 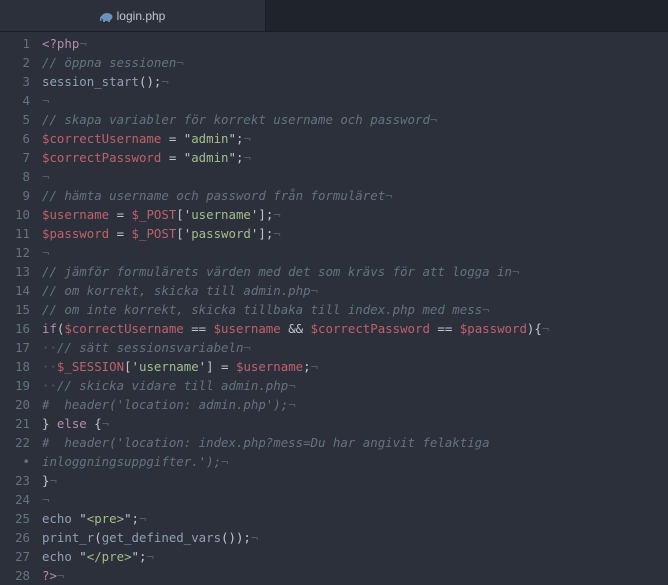 I want to click on code-text: // om korrekt, skicka till admin.php¬, so click(x=180, y=290).